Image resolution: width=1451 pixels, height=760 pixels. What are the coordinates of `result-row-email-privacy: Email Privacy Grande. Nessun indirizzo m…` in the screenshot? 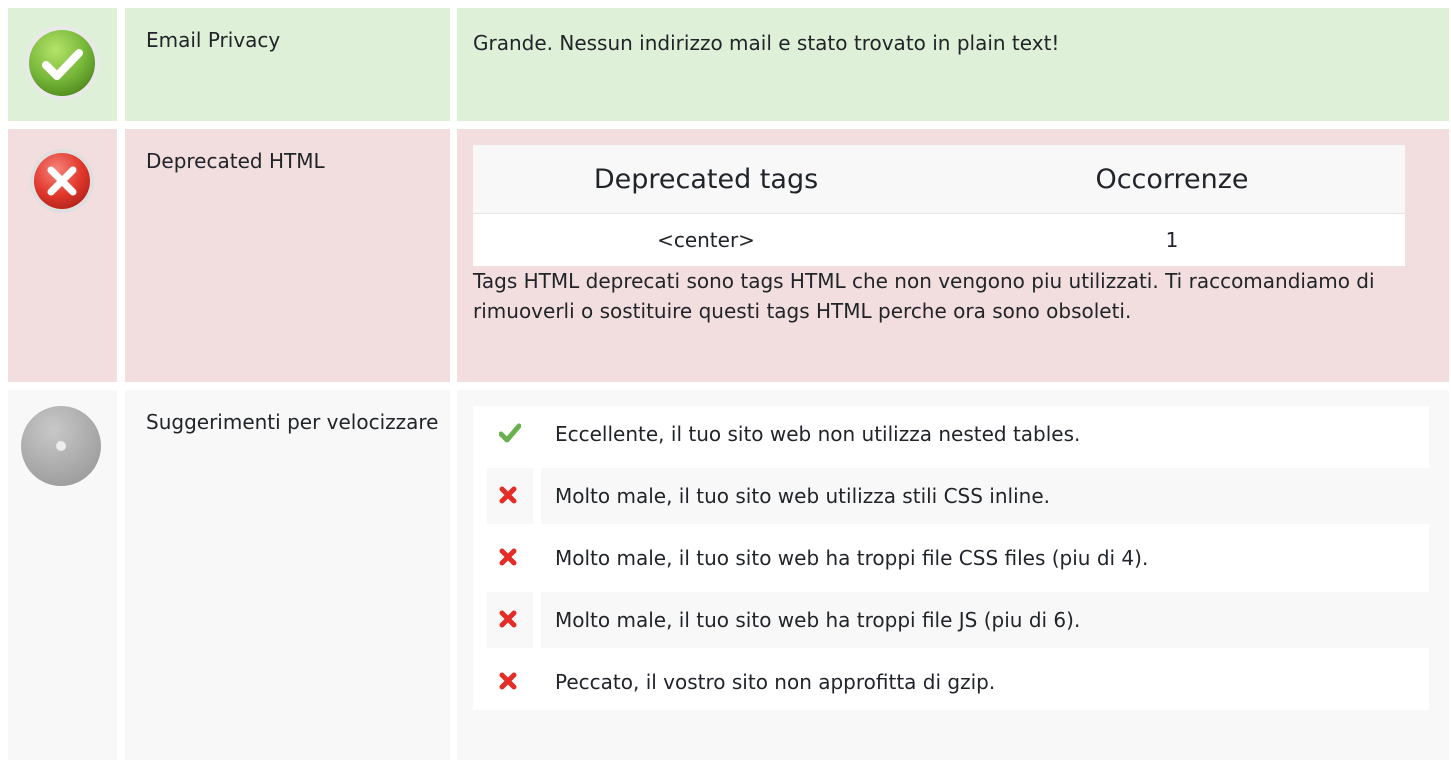 It's located at (728, 64).